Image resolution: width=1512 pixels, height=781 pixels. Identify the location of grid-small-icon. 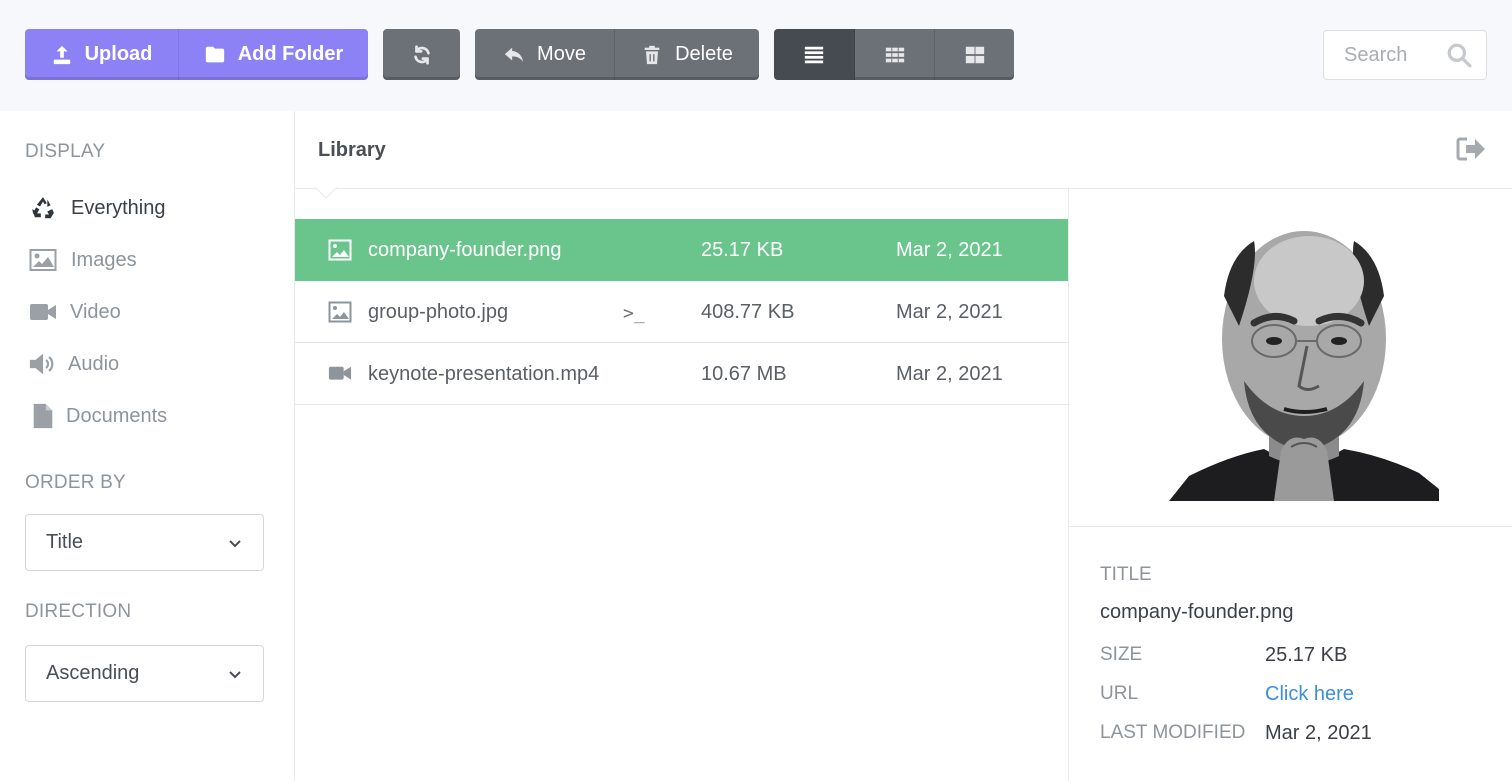
(895, 55).